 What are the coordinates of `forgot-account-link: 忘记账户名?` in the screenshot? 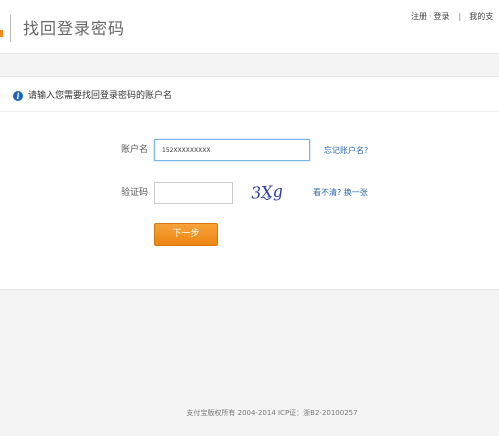 It's located at (346, 151).